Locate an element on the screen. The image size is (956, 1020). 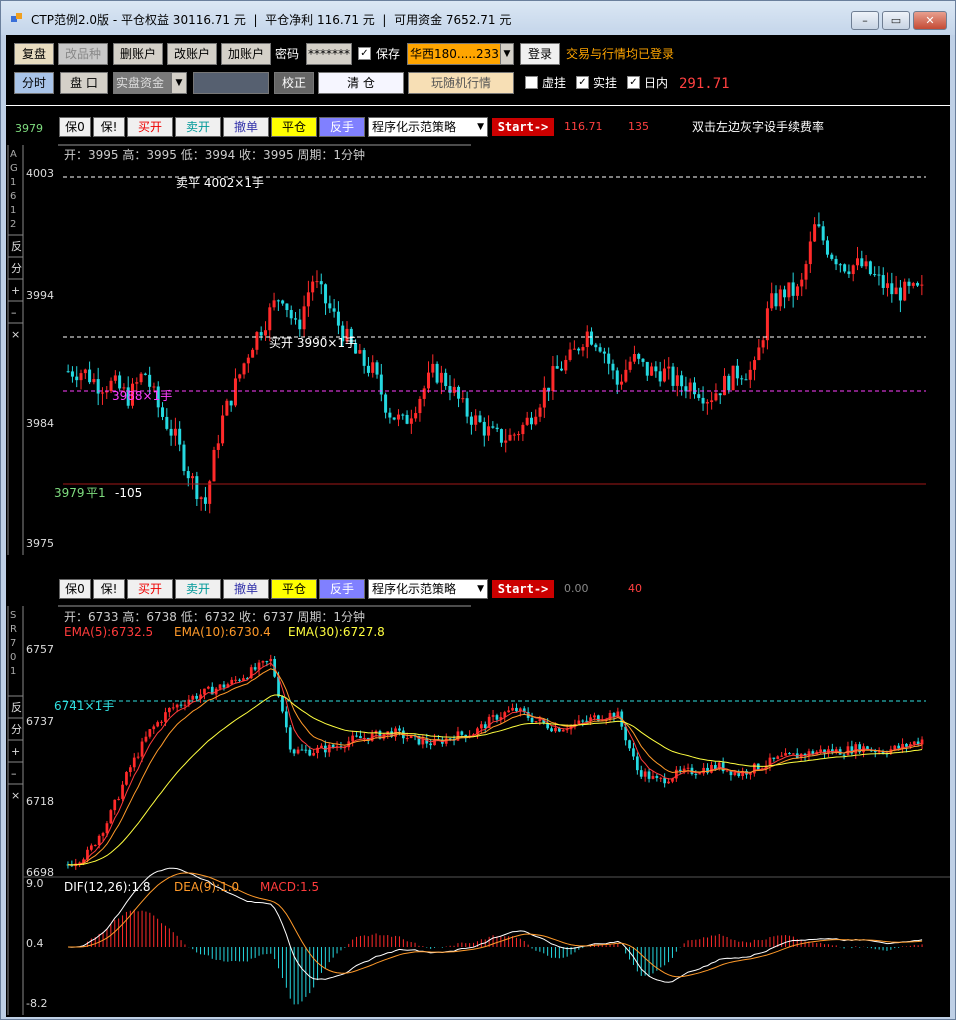
dif-label: DIF(12,26):1.8 is located at coordinates (107, 887).